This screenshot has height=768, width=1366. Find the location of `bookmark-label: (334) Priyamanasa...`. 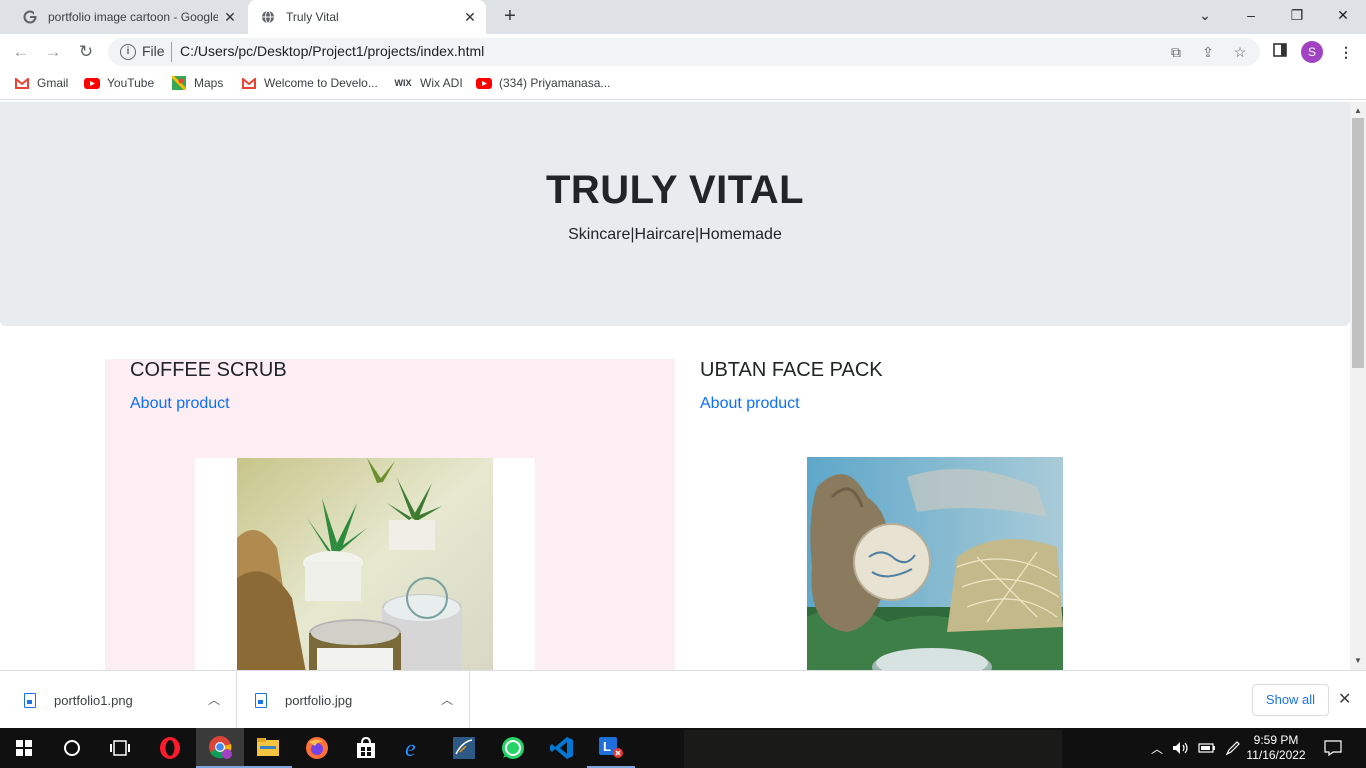

bookmark-label: (334) Priyamanasa... is located at coordinates (555, 83).